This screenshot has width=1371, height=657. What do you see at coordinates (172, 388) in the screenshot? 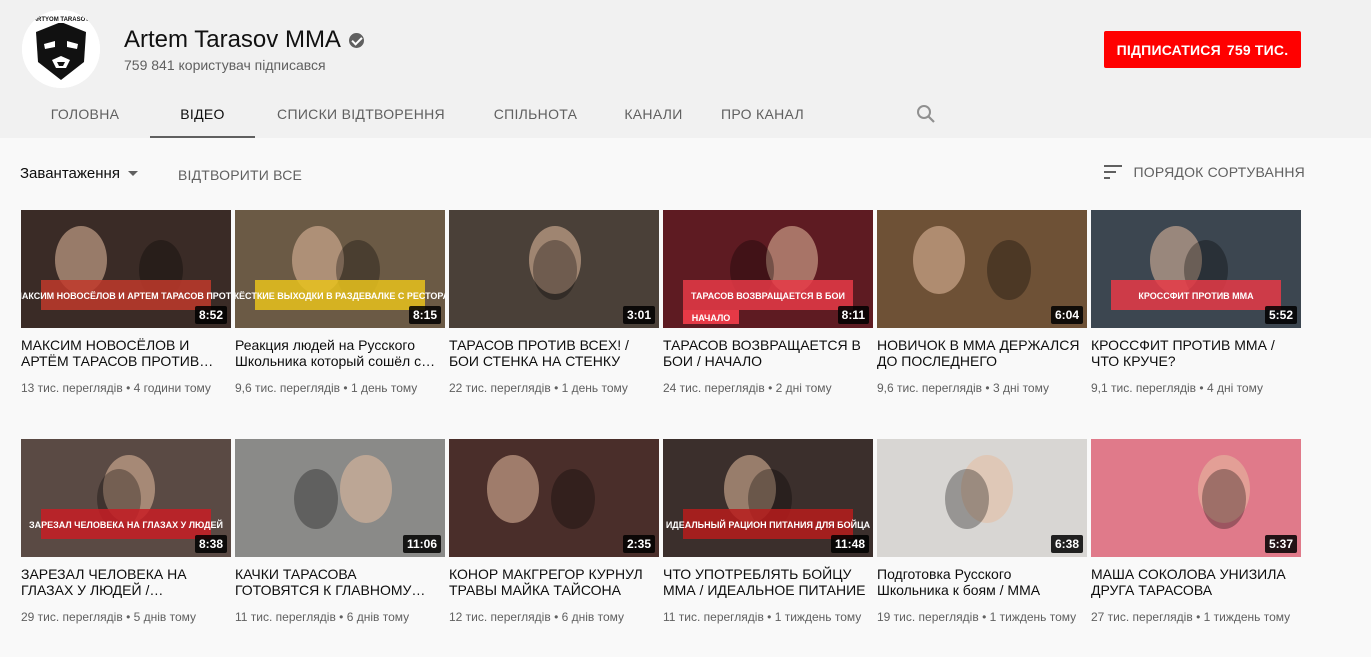
I see `video-age: 4 години тому` at bounding box center [172, 388].